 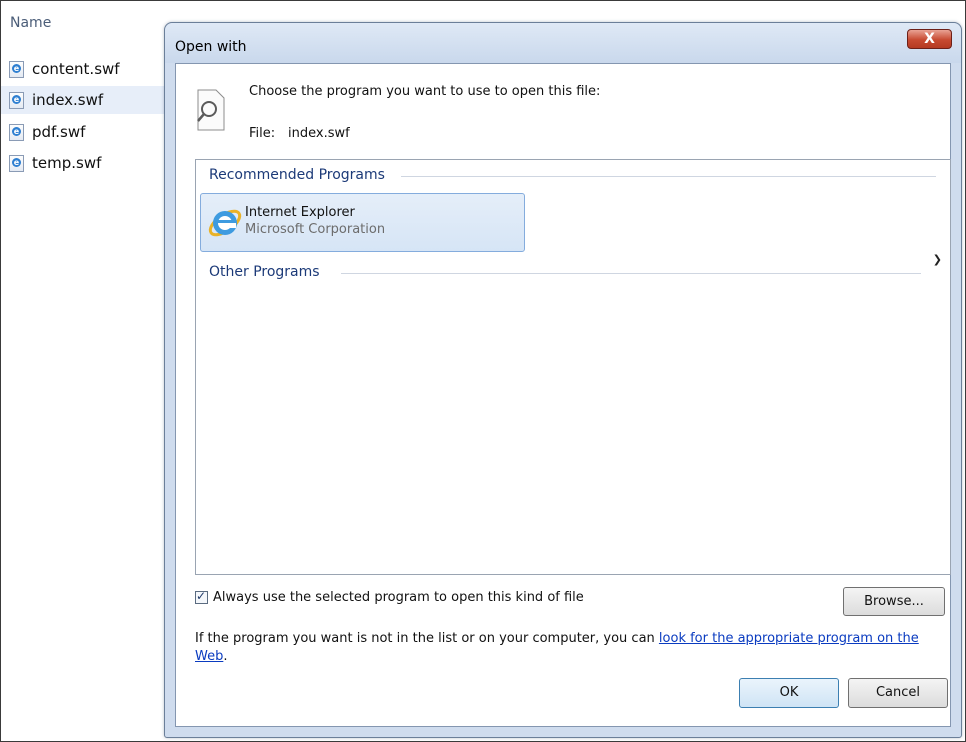 What do you see at coordinates (67, 163) in the screenshot?
I see `file-item-label: temp.swf` at bounding box center [67, 163].